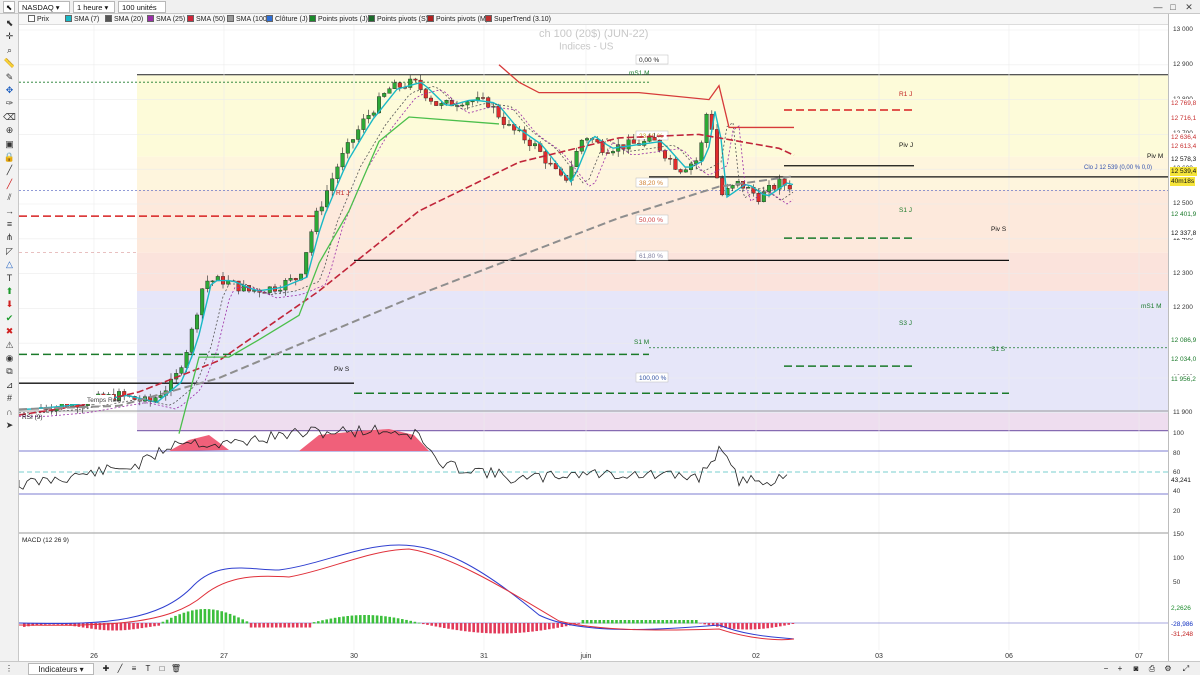  Describe the element at coordinates (94, 7) in the screenshot. I see `timeframe-selector: 1 heure ▾` at that location.